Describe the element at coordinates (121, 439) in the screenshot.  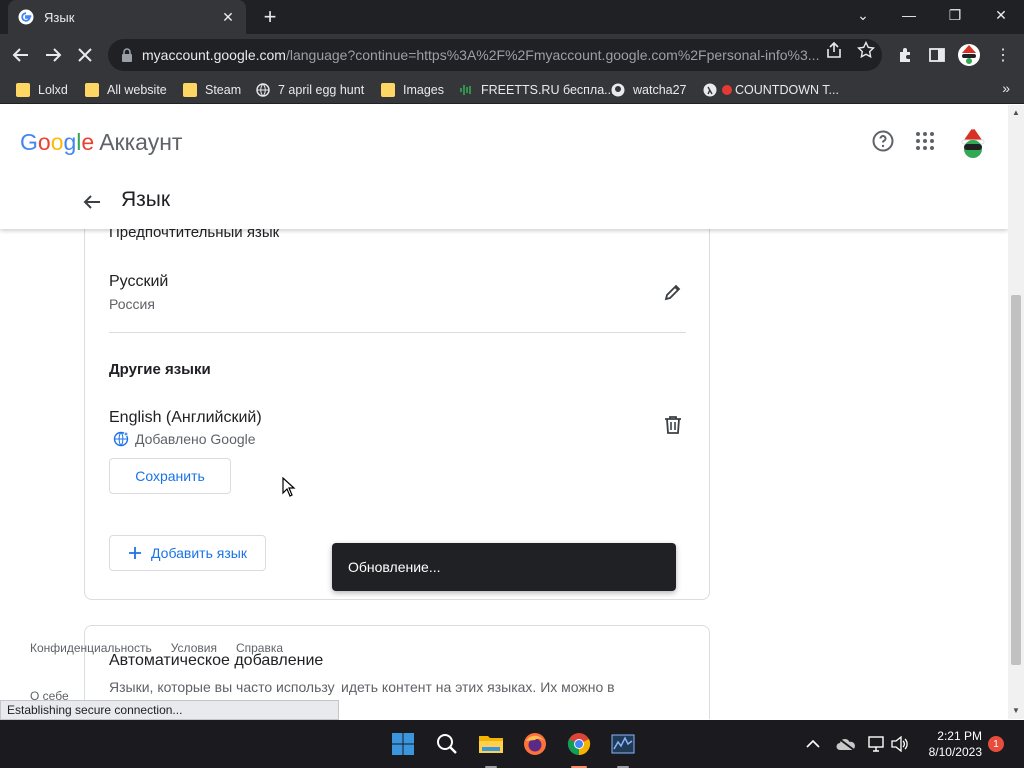
I see `google-added-globe-icon` at that location.